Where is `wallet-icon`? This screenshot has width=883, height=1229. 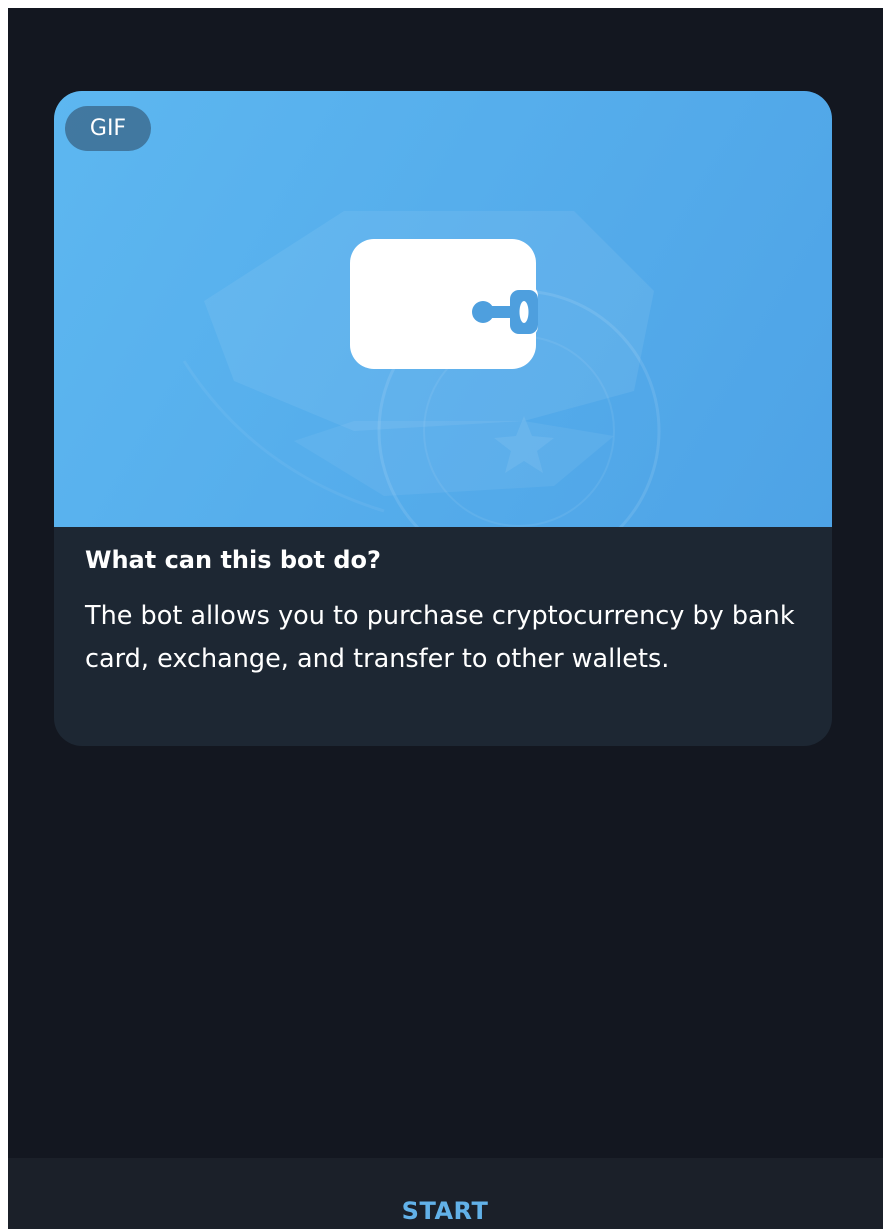
wallet-icon is located at coordinates (444, 304).